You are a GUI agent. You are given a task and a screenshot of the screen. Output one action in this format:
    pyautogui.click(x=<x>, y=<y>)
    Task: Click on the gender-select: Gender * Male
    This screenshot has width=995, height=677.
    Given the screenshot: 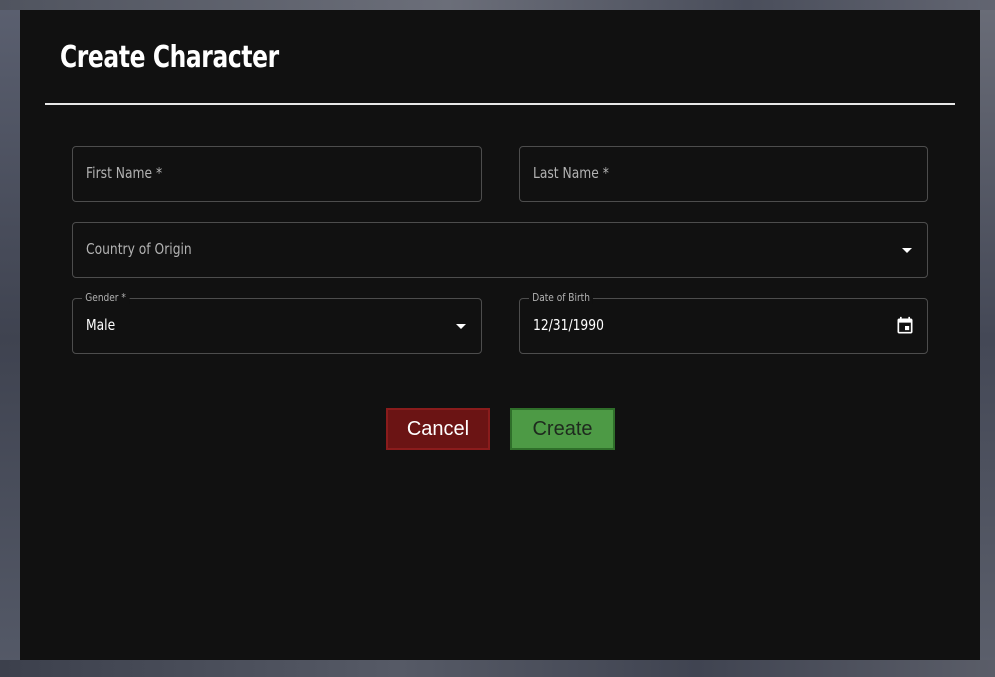 What is the action you would take?
    pyautogui.click(x=277, y=322)
    